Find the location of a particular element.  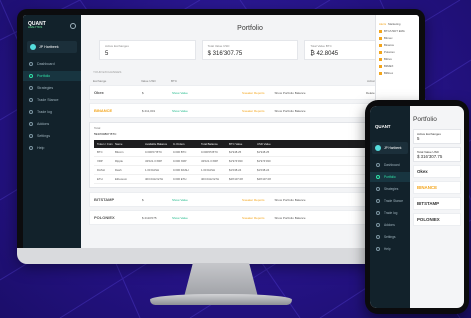

phone-sidebar-item-strategies: Strategies is located at coordinates (390, 189).